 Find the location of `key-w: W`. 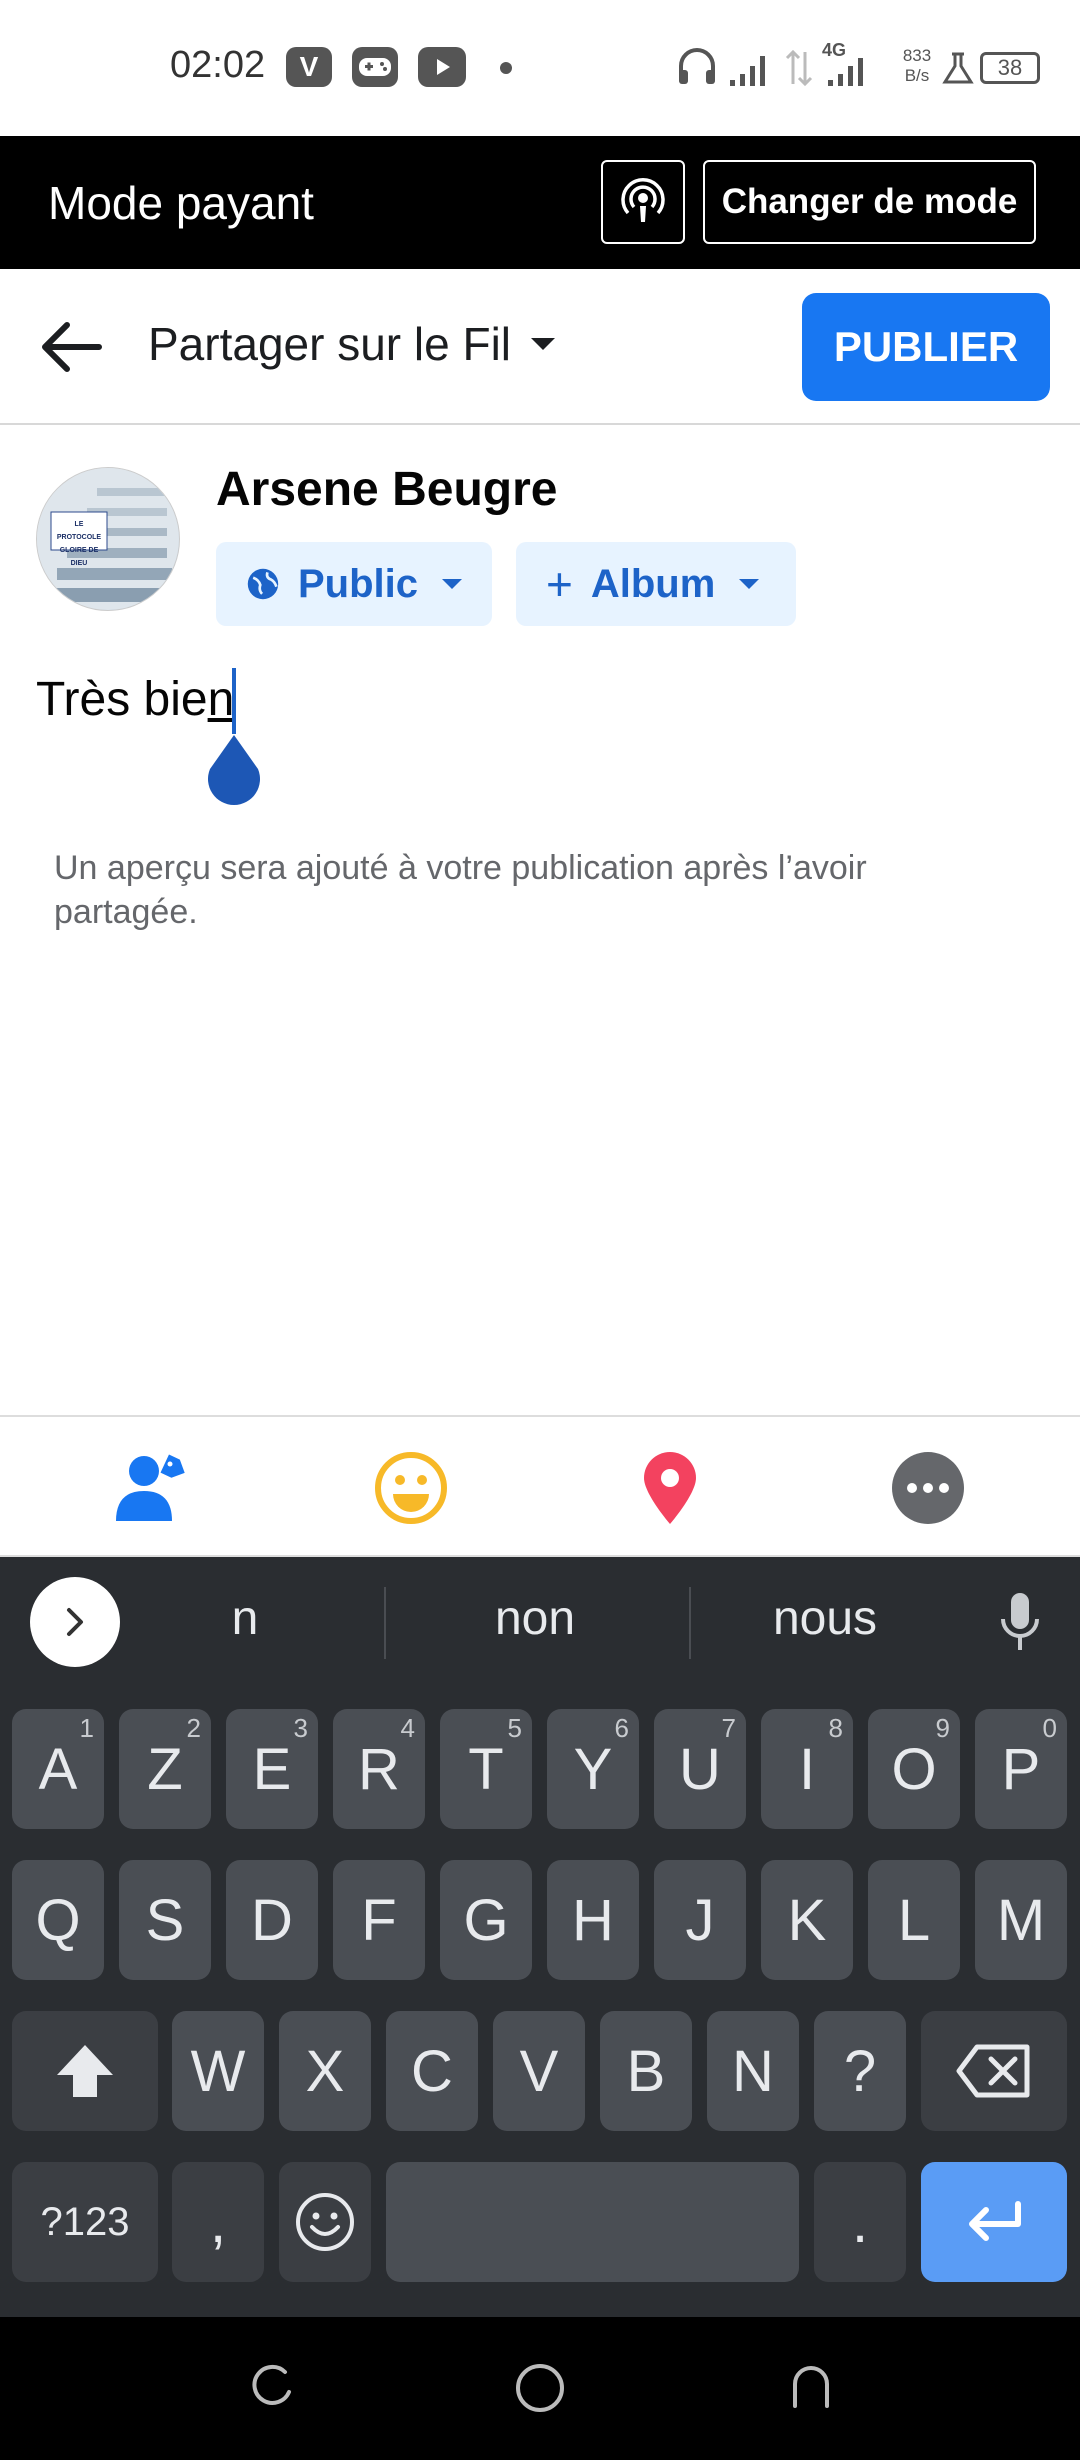

key-w: W is located at coordinates (218, 2071).